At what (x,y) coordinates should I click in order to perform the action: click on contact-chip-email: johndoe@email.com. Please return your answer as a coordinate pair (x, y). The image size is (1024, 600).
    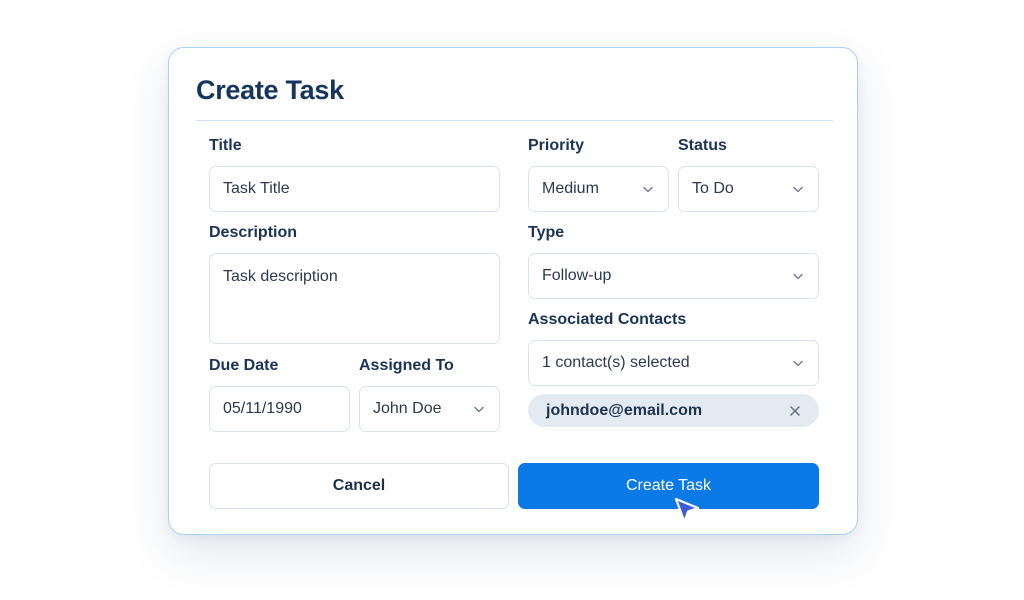
    Looking at the image, I should click on (624, 410).